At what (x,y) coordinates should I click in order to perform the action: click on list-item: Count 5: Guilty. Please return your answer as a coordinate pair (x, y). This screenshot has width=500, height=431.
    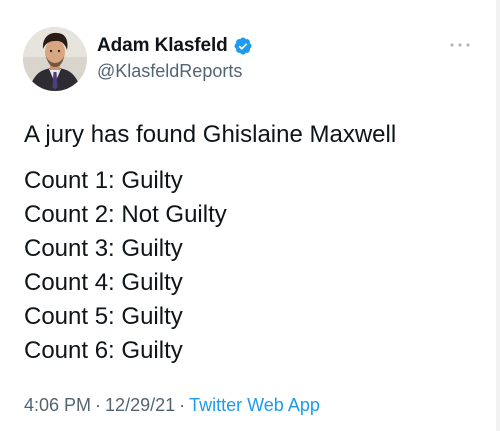
    Looking at the image, I should click on (103, 316).